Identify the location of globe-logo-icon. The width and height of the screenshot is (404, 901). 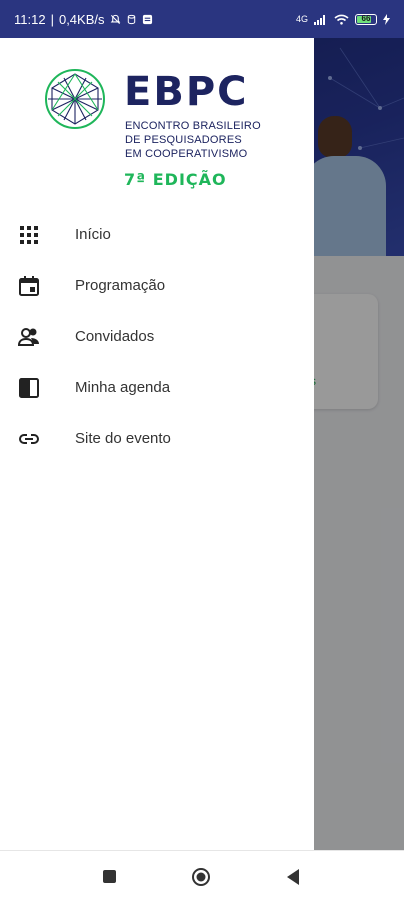
(75, 99).